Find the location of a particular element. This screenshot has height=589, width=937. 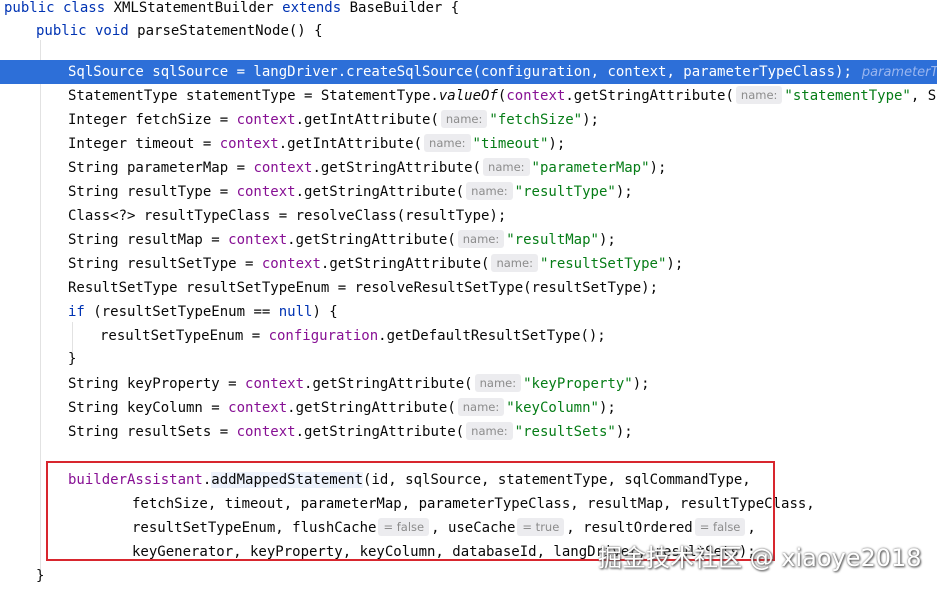

code-text: String keyProperty = is located at coordinates (157, 384).